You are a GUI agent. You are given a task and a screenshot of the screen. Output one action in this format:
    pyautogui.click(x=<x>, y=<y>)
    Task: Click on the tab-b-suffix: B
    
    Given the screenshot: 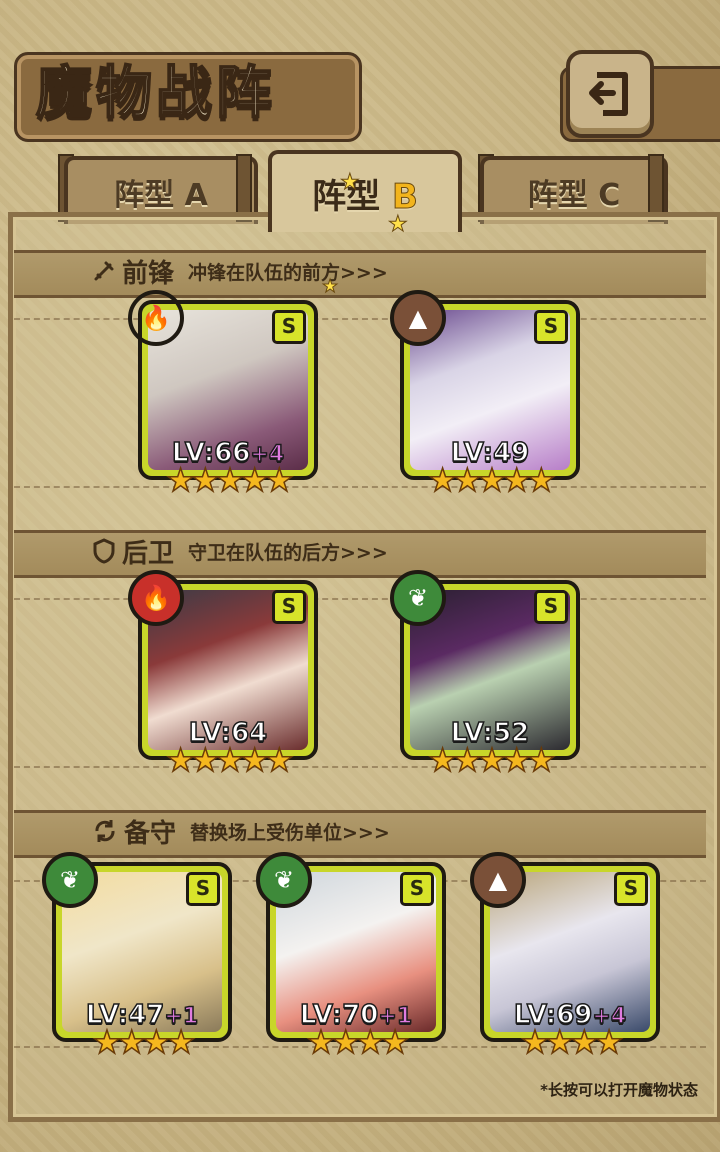 What is the action you would take?
    pyautogui.click(x=404, y=196)
    